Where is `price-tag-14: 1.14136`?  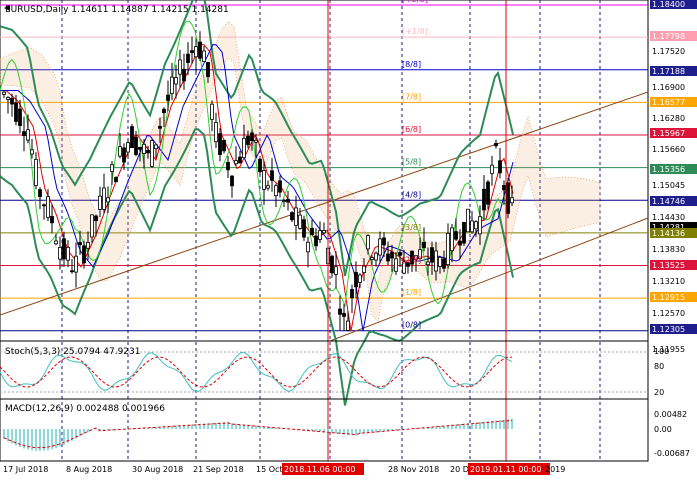 price-tag-14: 1.14136 is located at coordinates (668, 233).